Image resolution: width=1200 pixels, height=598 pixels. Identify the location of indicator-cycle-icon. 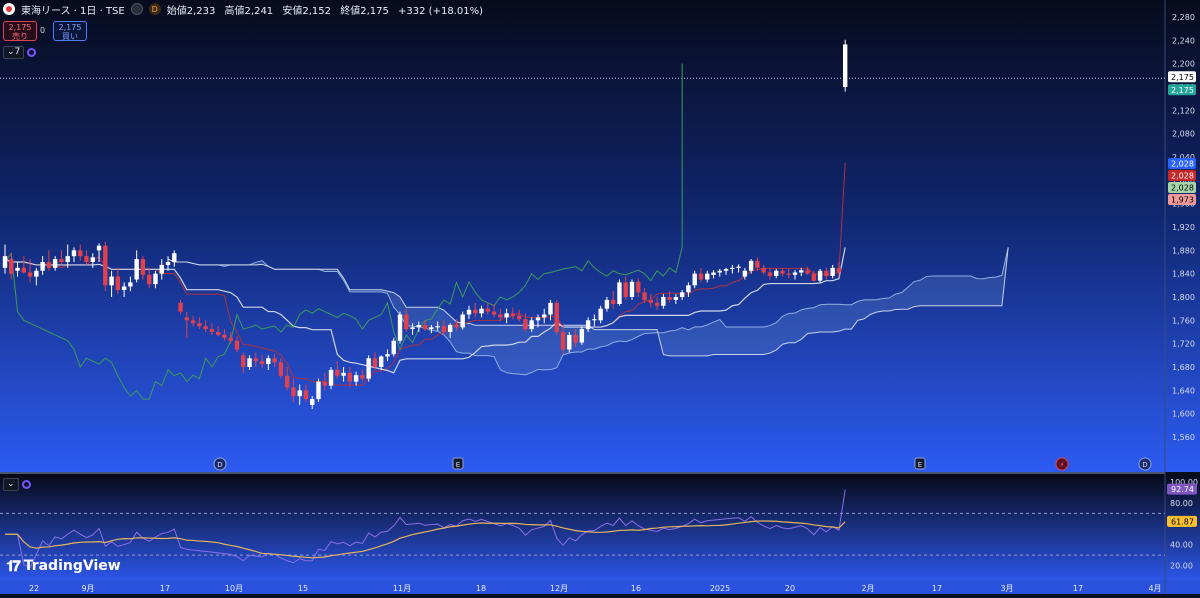
(32, 52).